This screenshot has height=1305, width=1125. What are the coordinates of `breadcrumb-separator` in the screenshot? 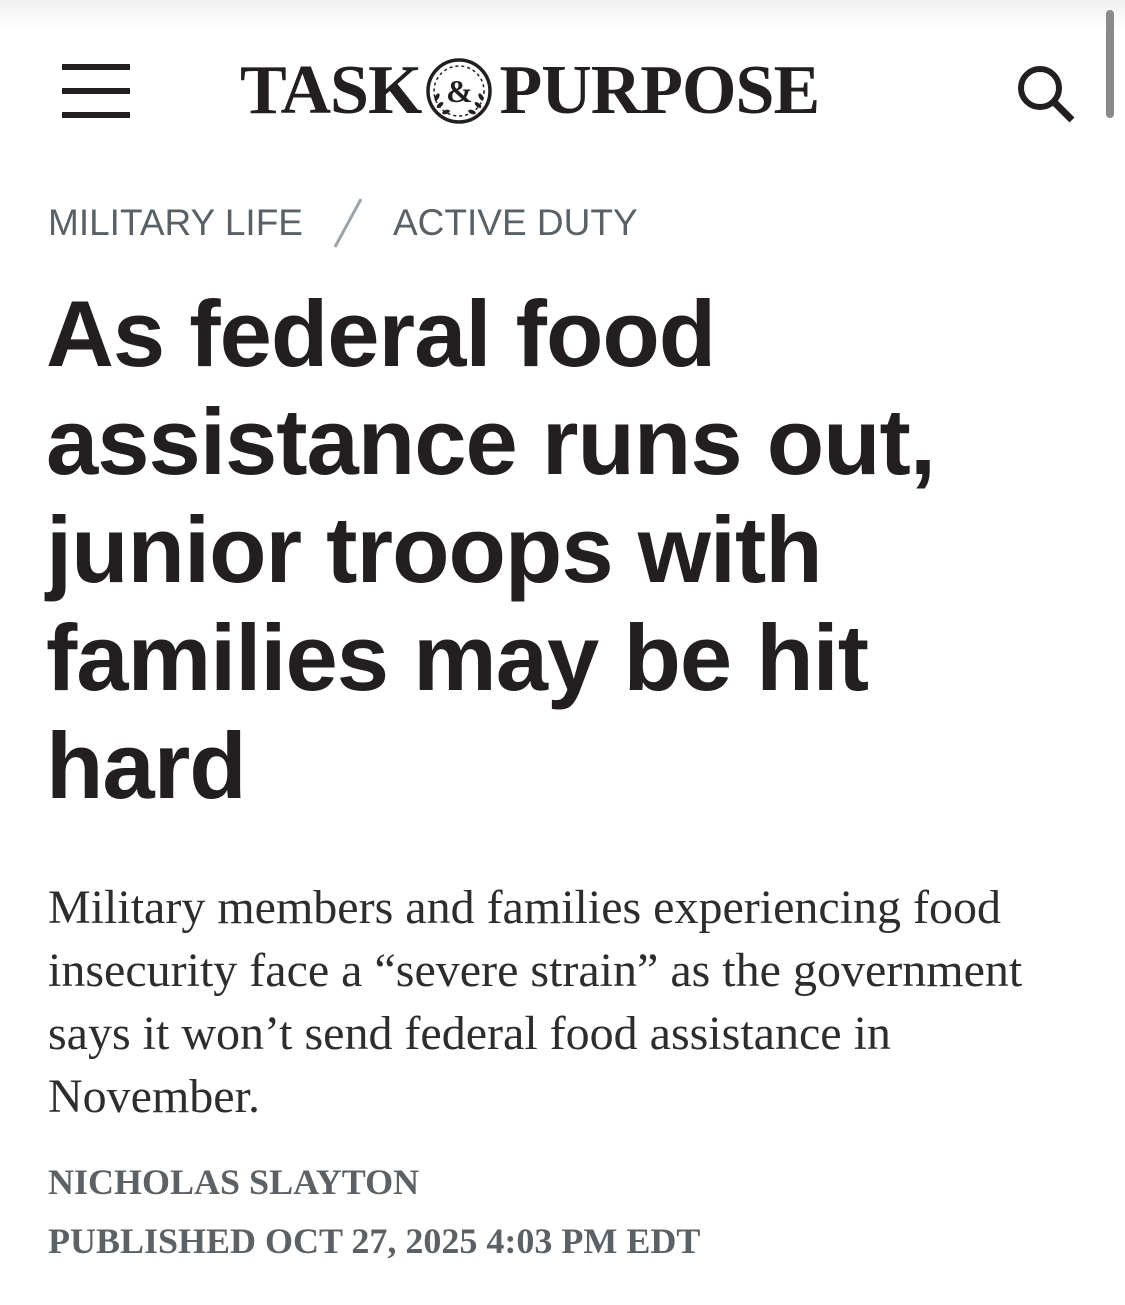 It's located at (348, 223).